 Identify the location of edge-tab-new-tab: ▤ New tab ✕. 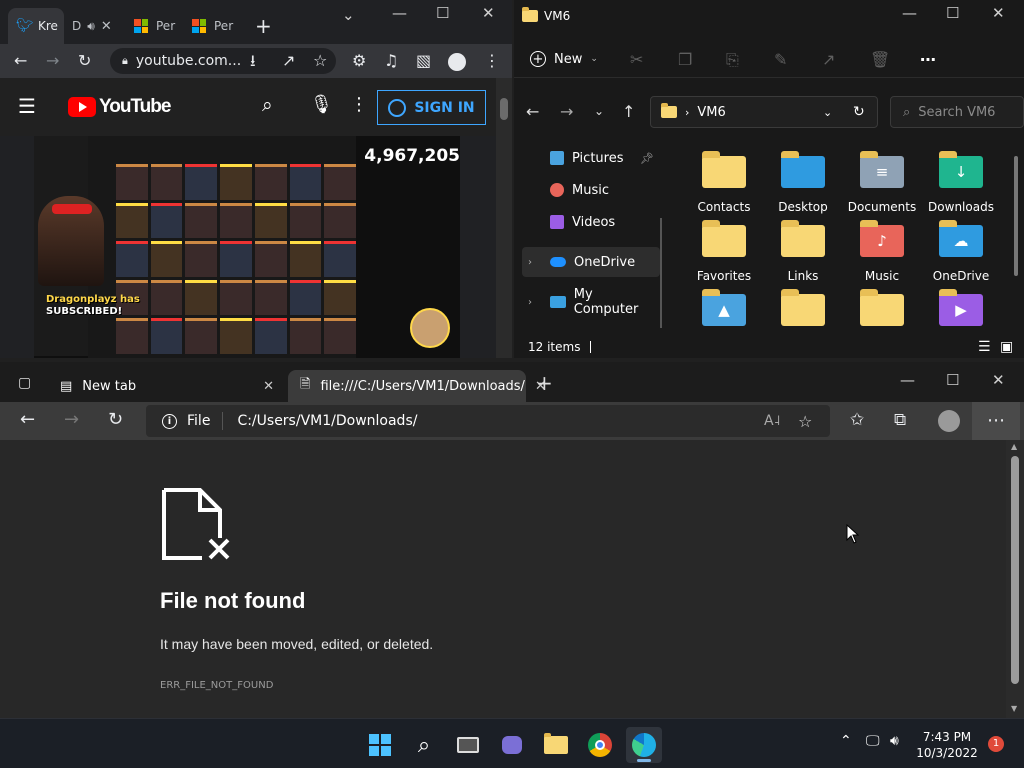
(167, 386).